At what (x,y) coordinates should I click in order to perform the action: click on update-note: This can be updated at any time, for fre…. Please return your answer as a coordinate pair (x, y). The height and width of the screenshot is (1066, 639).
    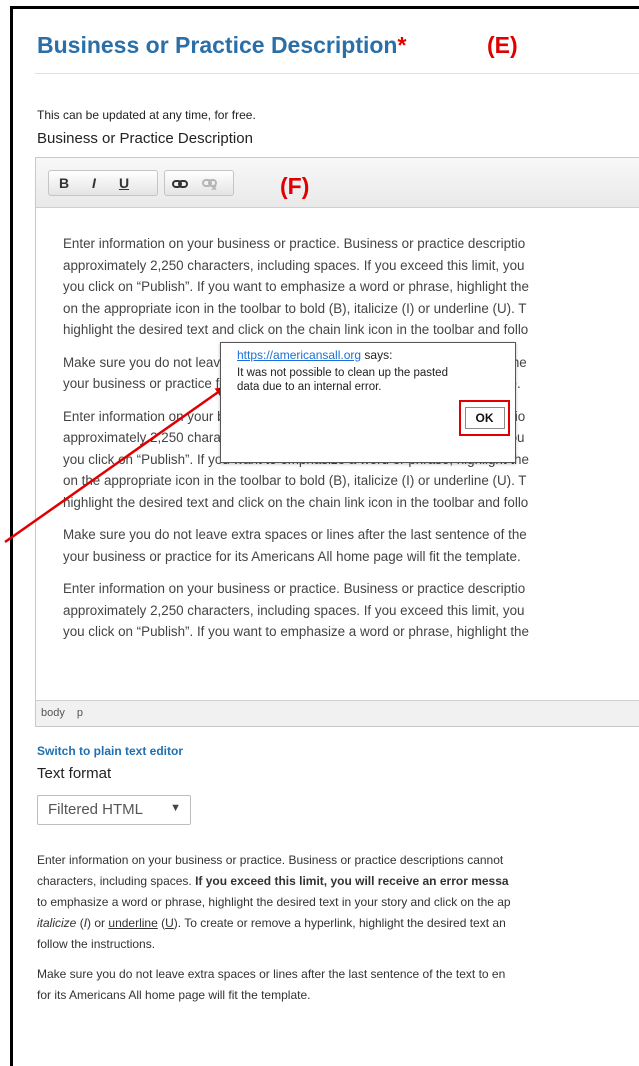
    Looking at the image, I should click on (146, 115).